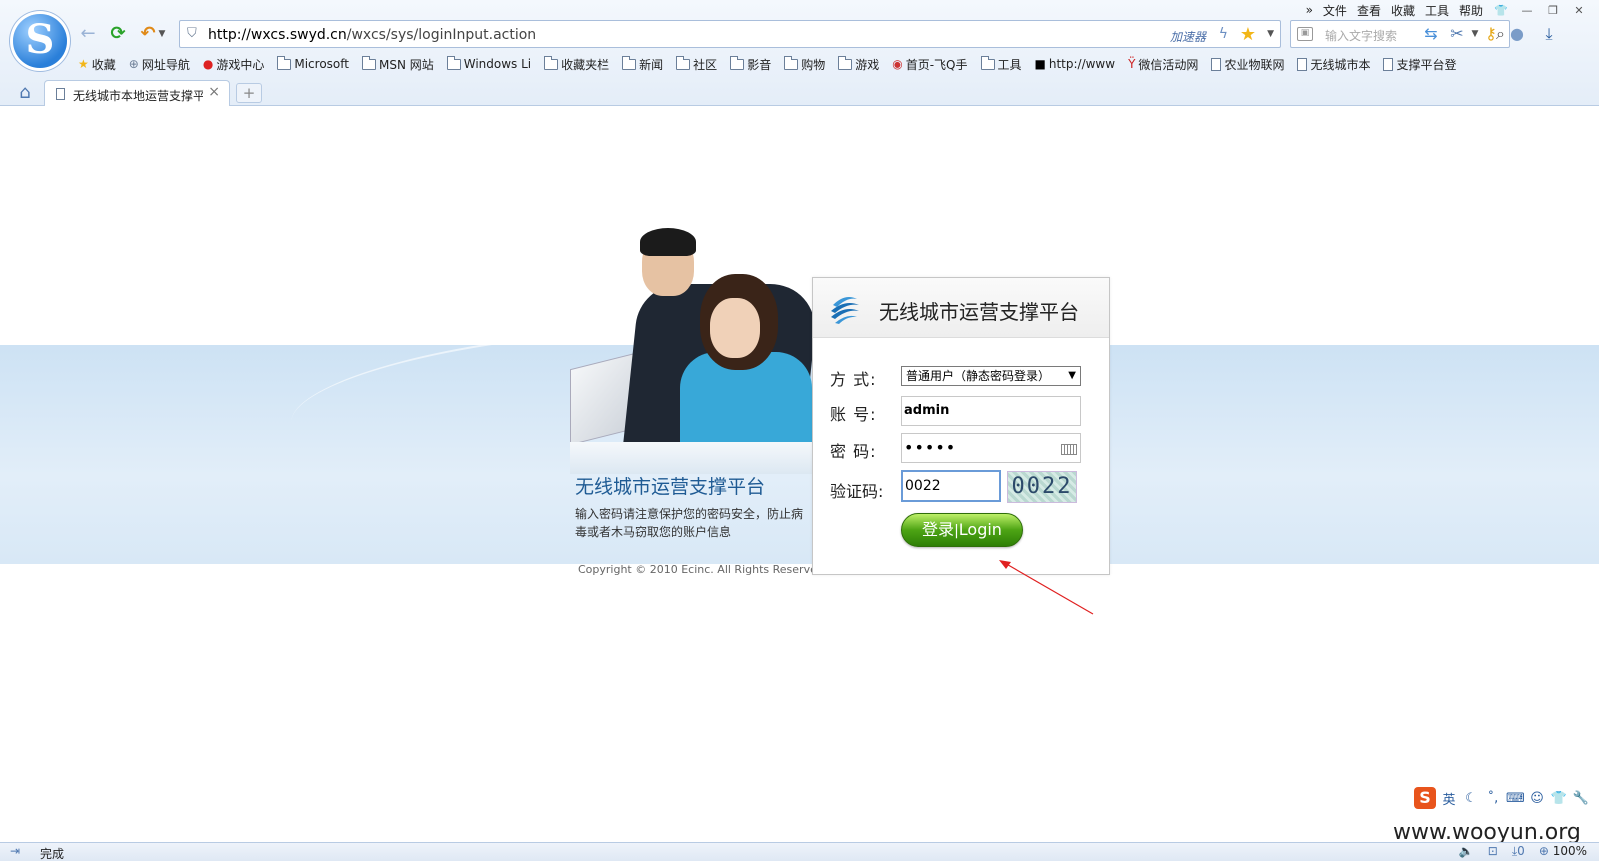  Describe the element at coordinates (929, 64) in the screenshot. I see `bookmark-item: ◉ 首页-飞Q手` at that location.